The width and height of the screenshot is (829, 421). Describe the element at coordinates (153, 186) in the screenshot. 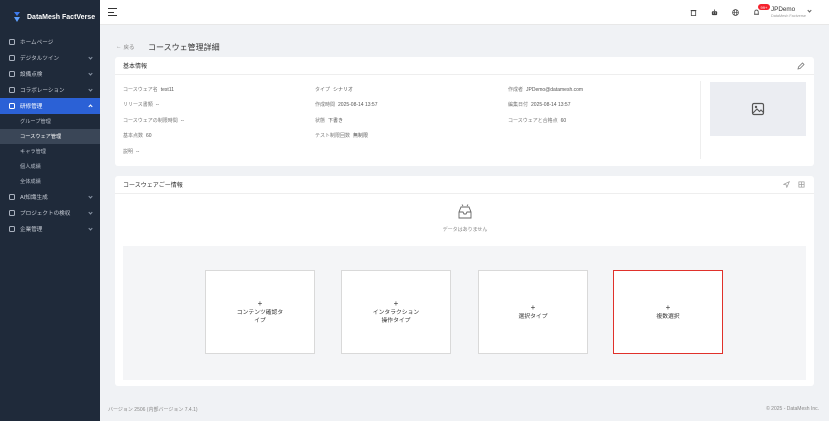

I see `courseware-info-title: コースウェアごー情報` at that location.